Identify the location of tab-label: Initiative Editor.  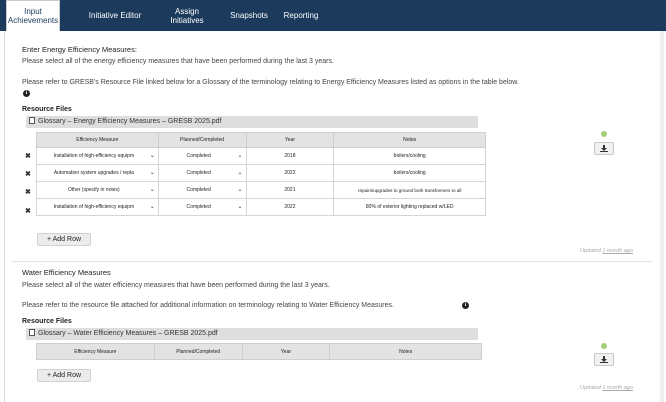
(115, 15).